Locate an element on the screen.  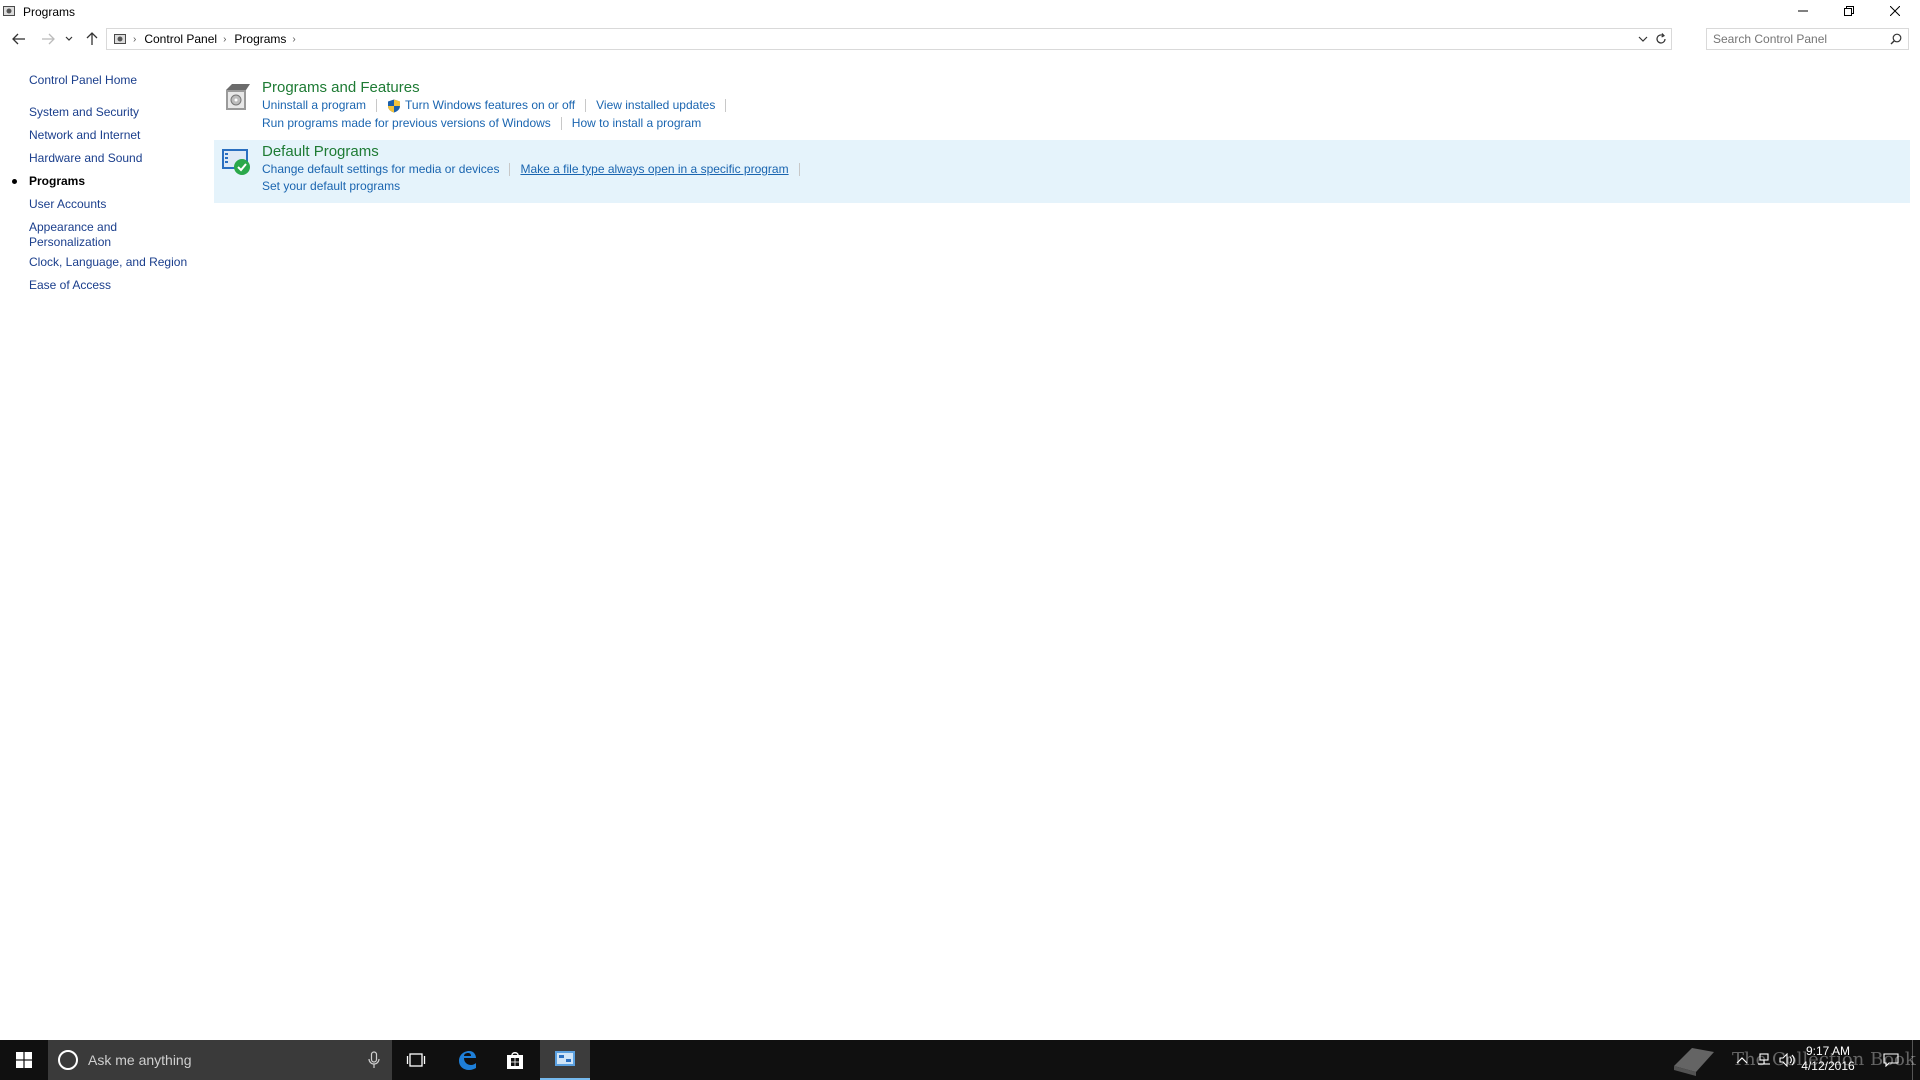
how-to-install-link: How to install a program is located at coordinates (636, 123).